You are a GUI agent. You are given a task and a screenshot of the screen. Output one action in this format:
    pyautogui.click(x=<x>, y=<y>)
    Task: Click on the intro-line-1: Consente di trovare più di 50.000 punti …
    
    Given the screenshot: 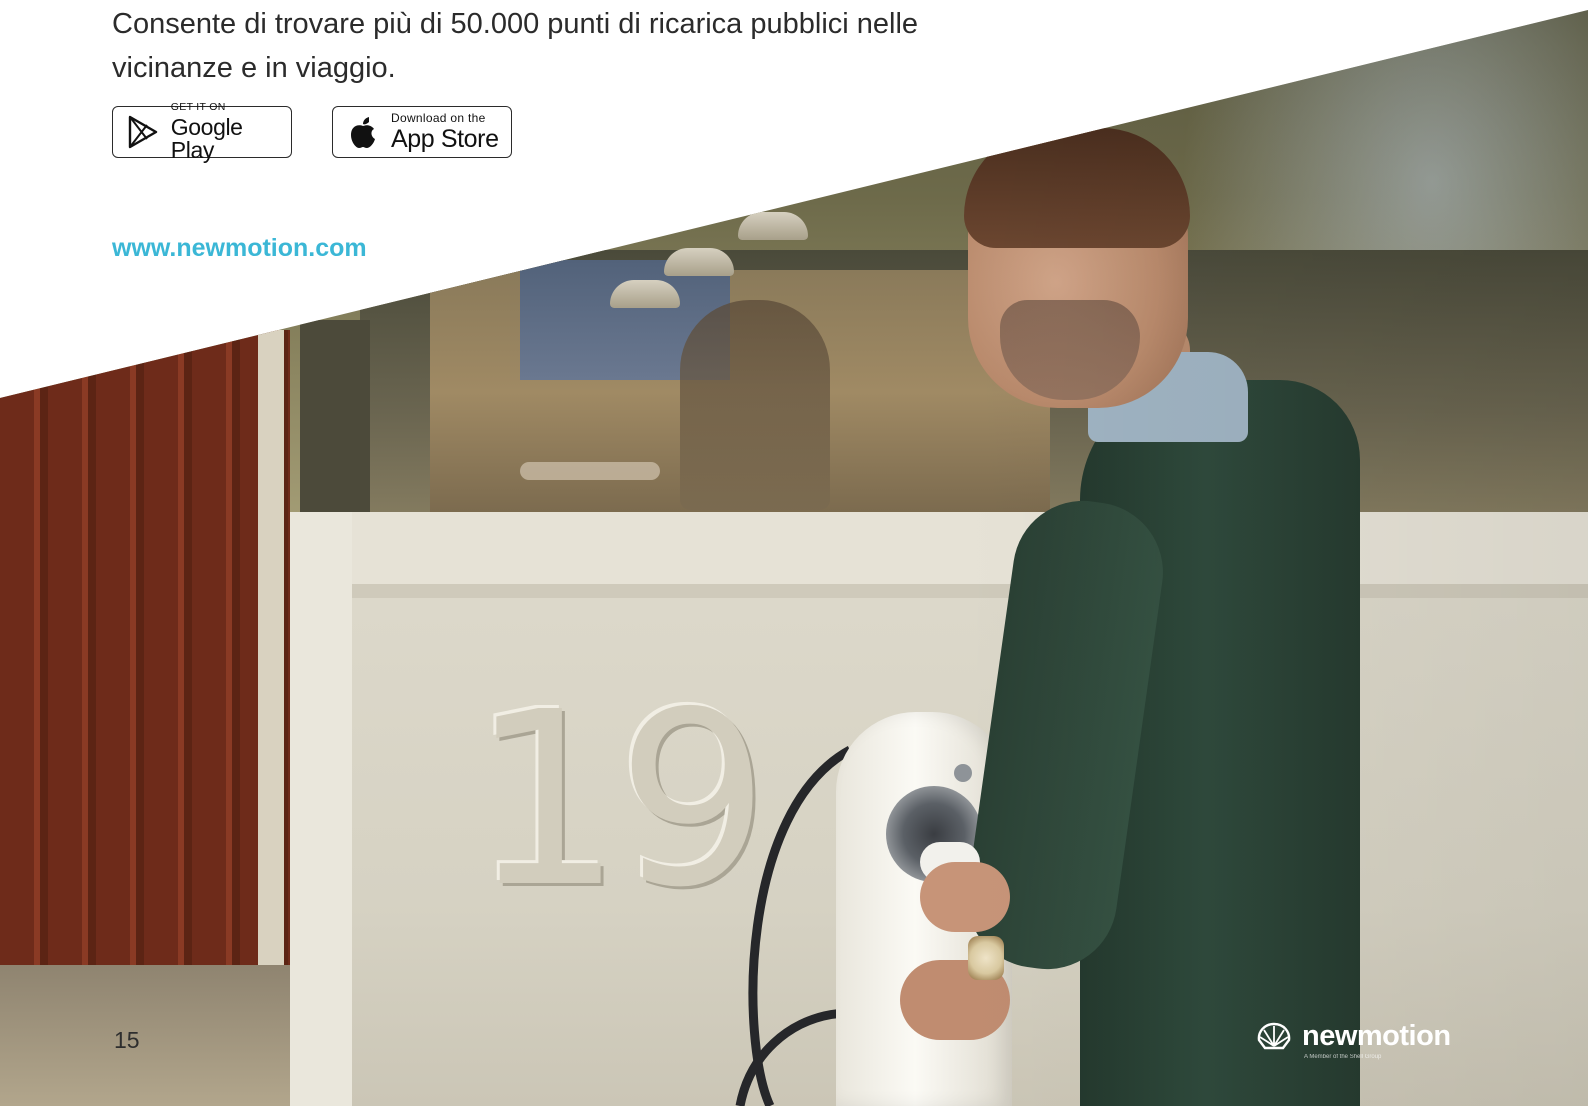 What is the action you would take?
    pyautogui.click(x=515, y=24)
    